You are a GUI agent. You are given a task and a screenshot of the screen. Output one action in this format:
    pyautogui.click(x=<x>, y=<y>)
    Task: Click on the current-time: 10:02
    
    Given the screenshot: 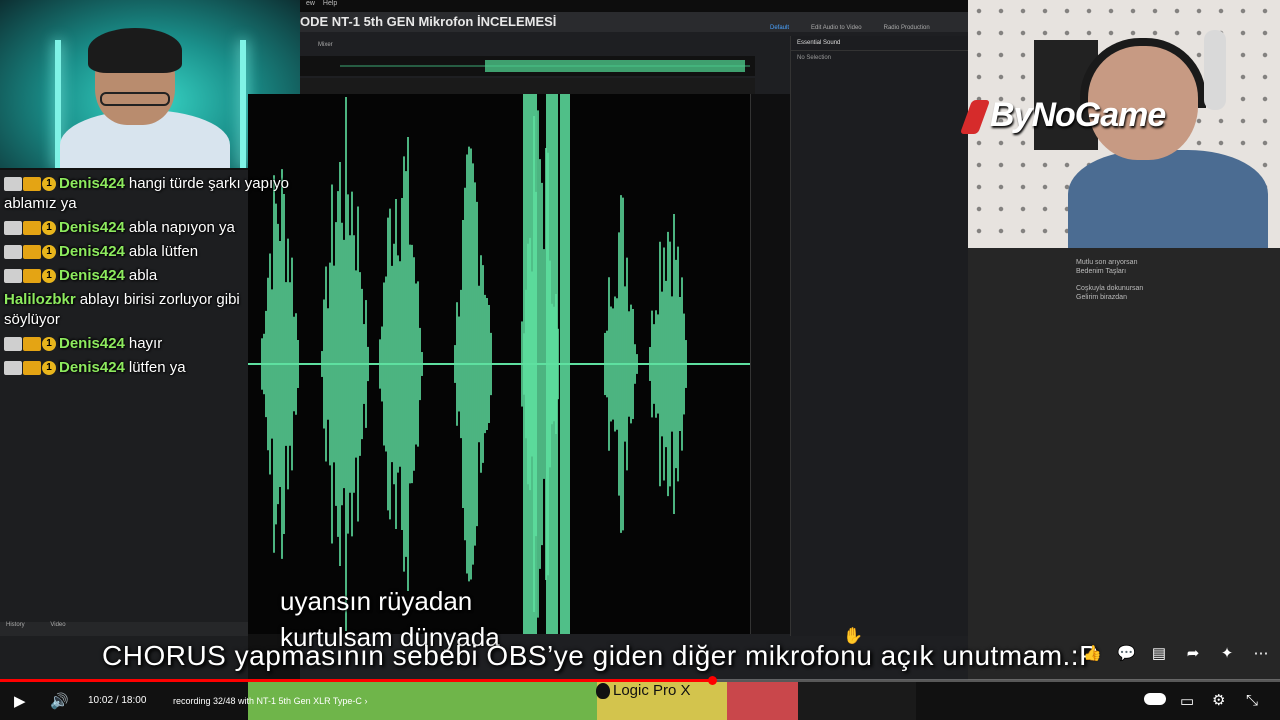 What is the action you would take?
    pyautogui.click(x=101, y=700)
    